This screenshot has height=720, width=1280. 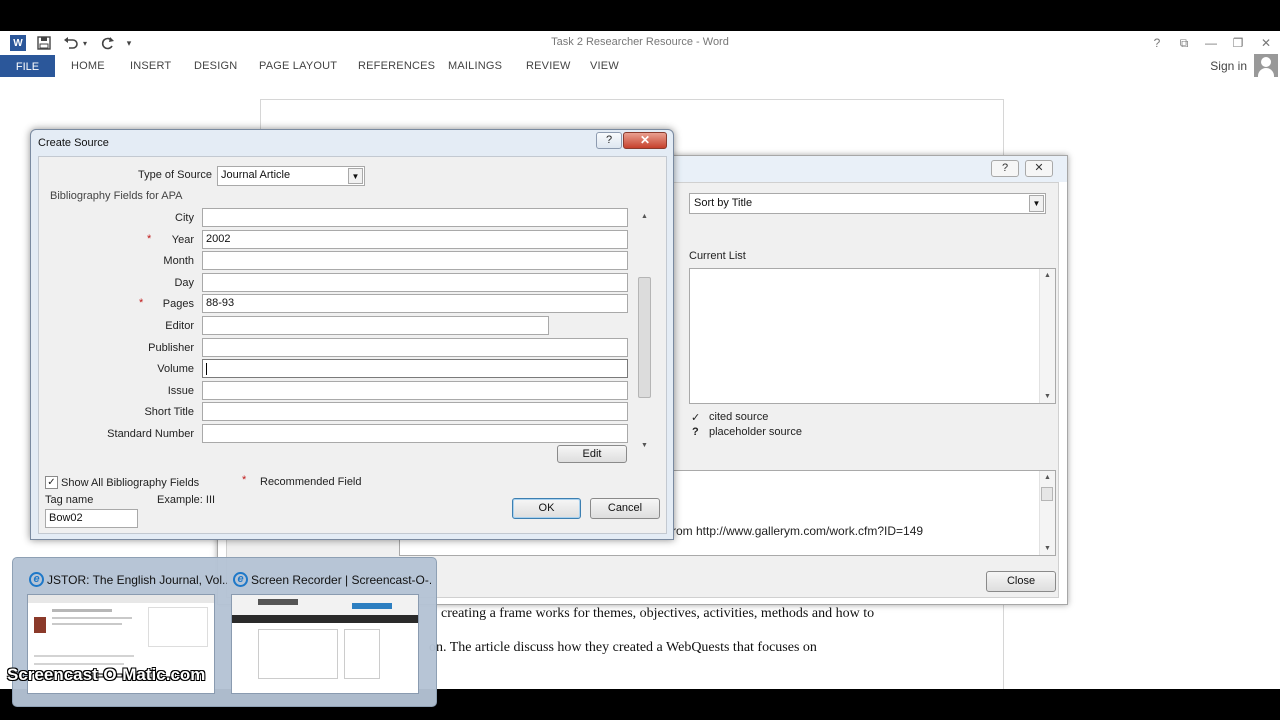 I want to click on preview-scrollbar: ▲ ▼, so click(x=1047, y=513).